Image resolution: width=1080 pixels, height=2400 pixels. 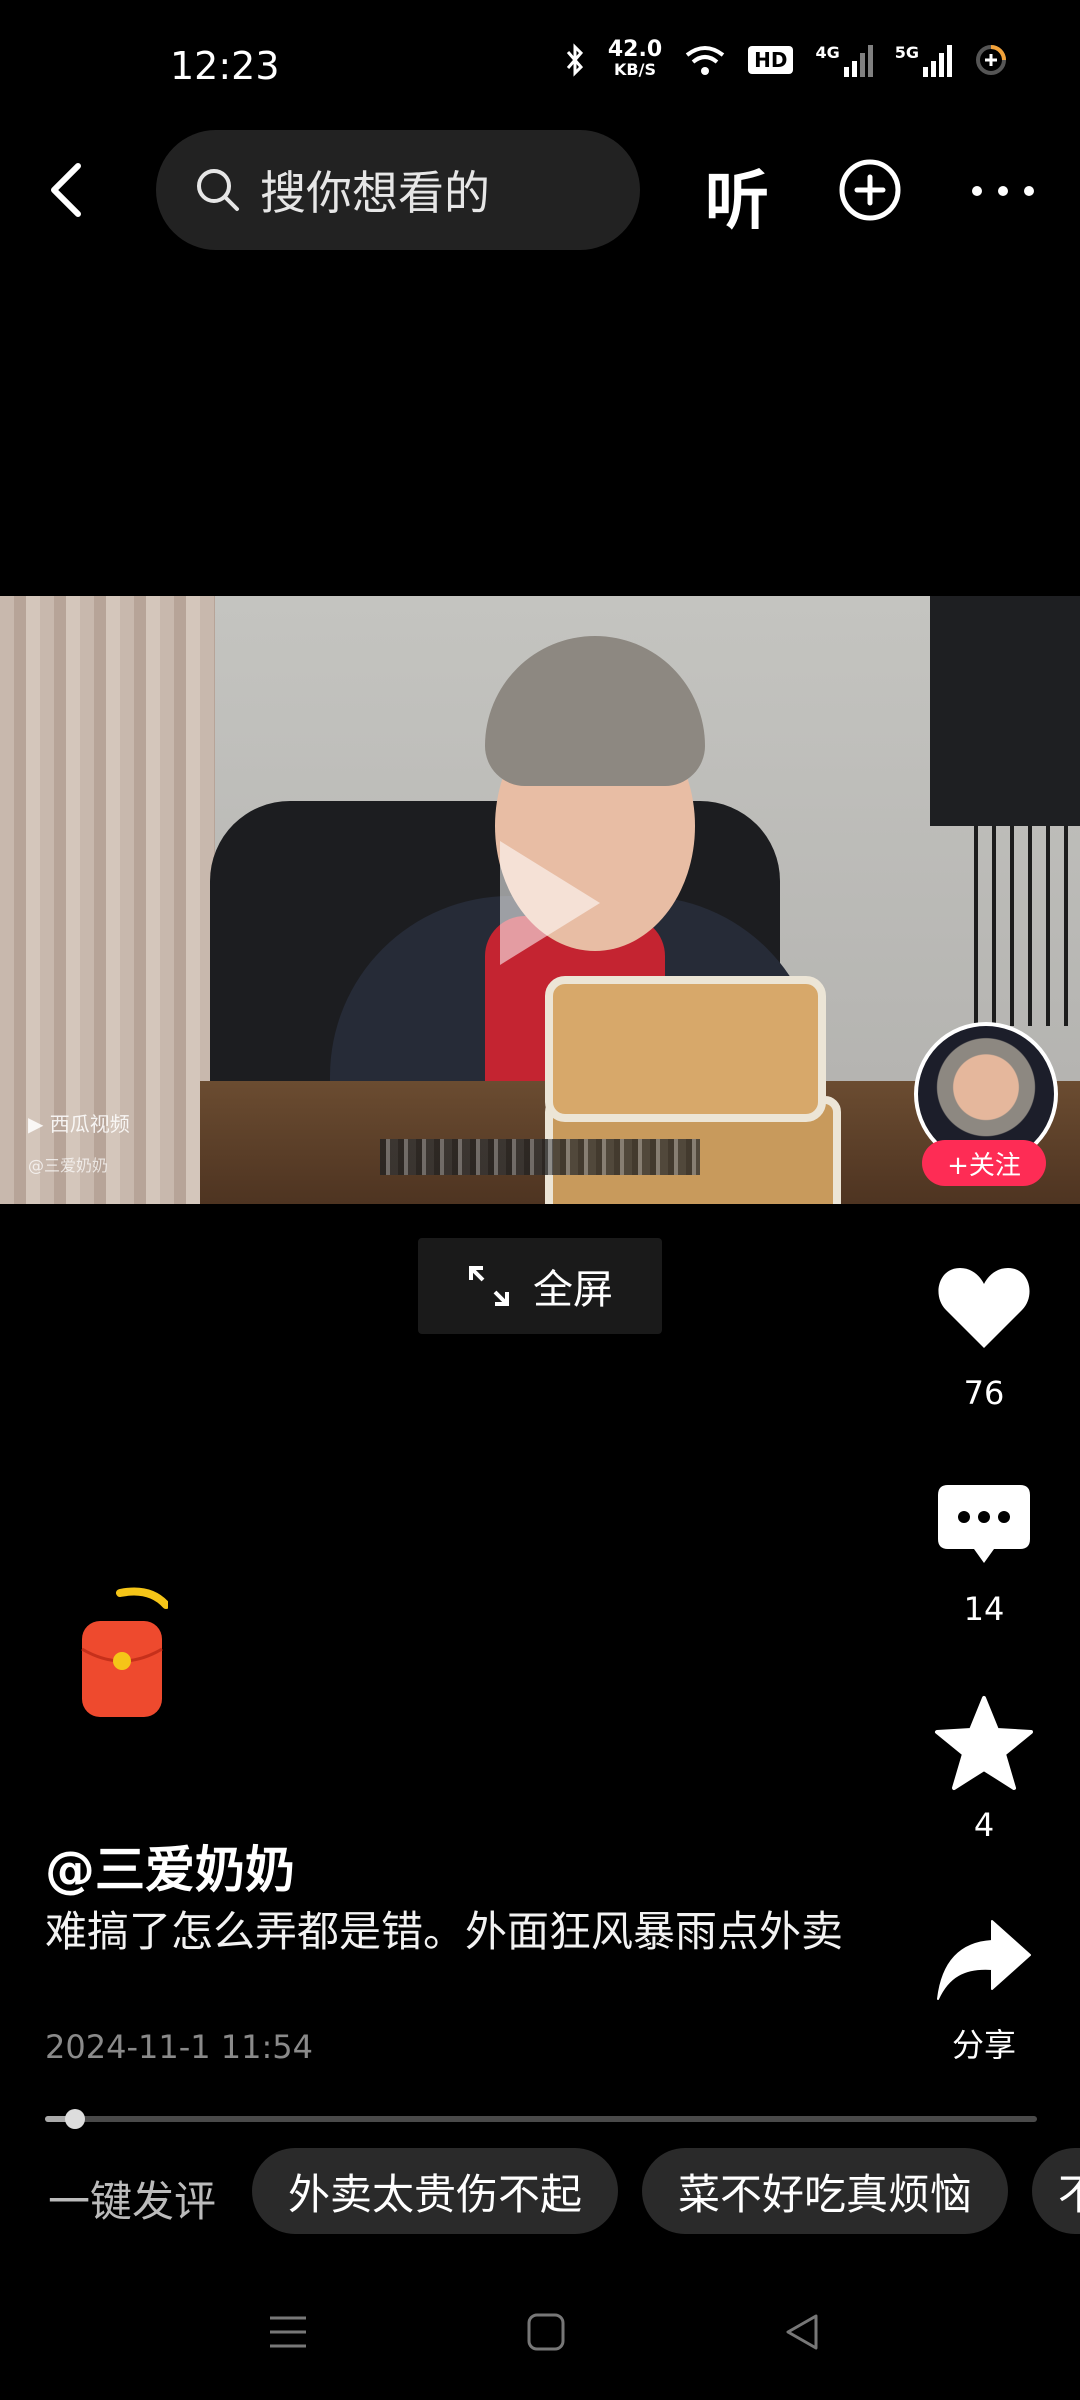 I want to click on network-speed: 42.0 KB/S, so click(x=635, y=58).